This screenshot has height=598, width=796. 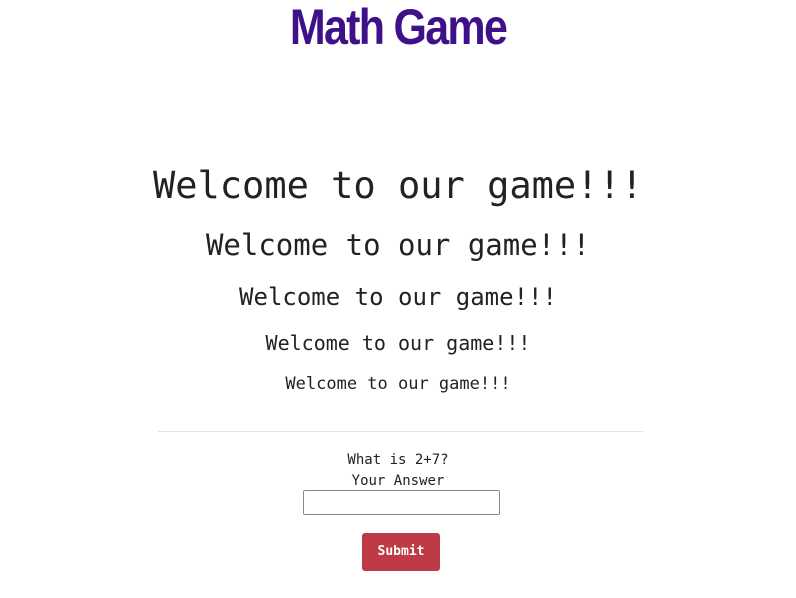 What do you see at coordinates (398, 185) in the screenshot?
I see `welcome-heading-1: Welcome to our game!!!` at bounding box center [398, 185].